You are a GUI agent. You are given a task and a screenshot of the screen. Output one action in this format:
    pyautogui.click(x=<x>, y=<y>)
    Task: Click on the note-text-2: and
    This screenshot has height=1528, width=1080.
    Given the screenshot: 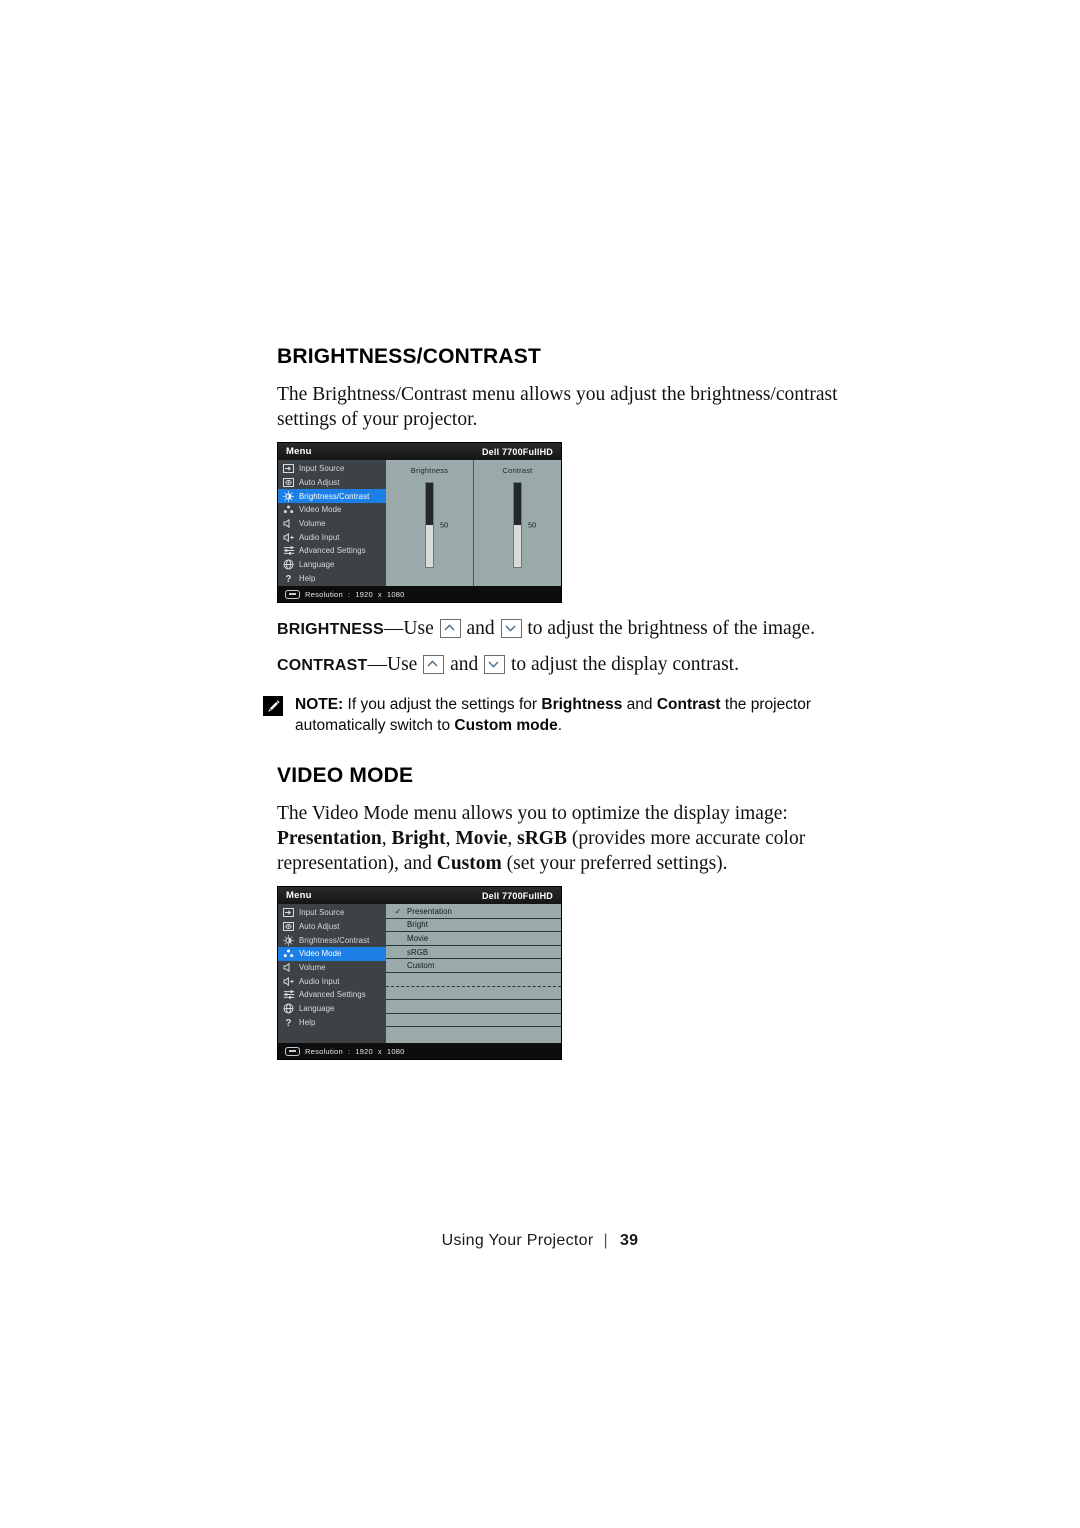 What is the action you would take?
    pyautogui.click(x=639, y=704)
    